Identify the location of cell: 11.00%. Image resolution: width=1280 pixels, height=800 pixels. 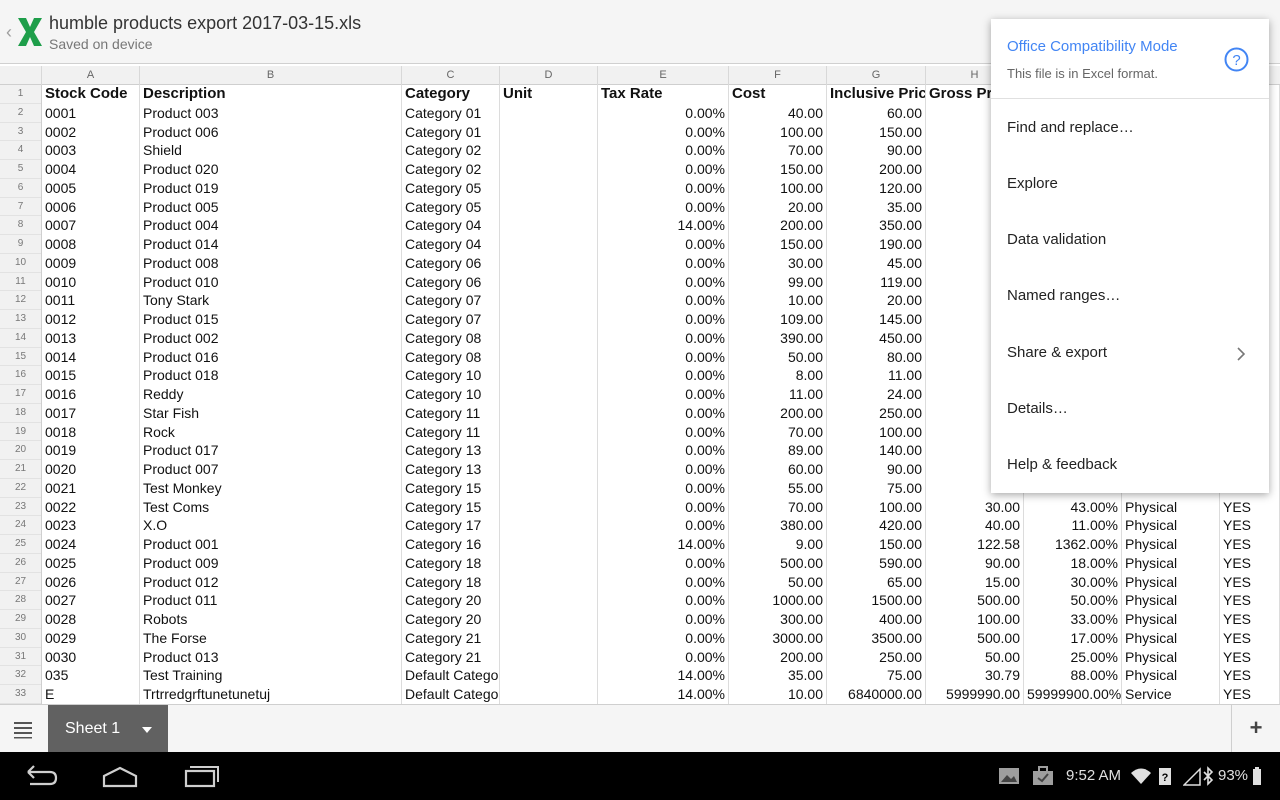
(1073, 525).